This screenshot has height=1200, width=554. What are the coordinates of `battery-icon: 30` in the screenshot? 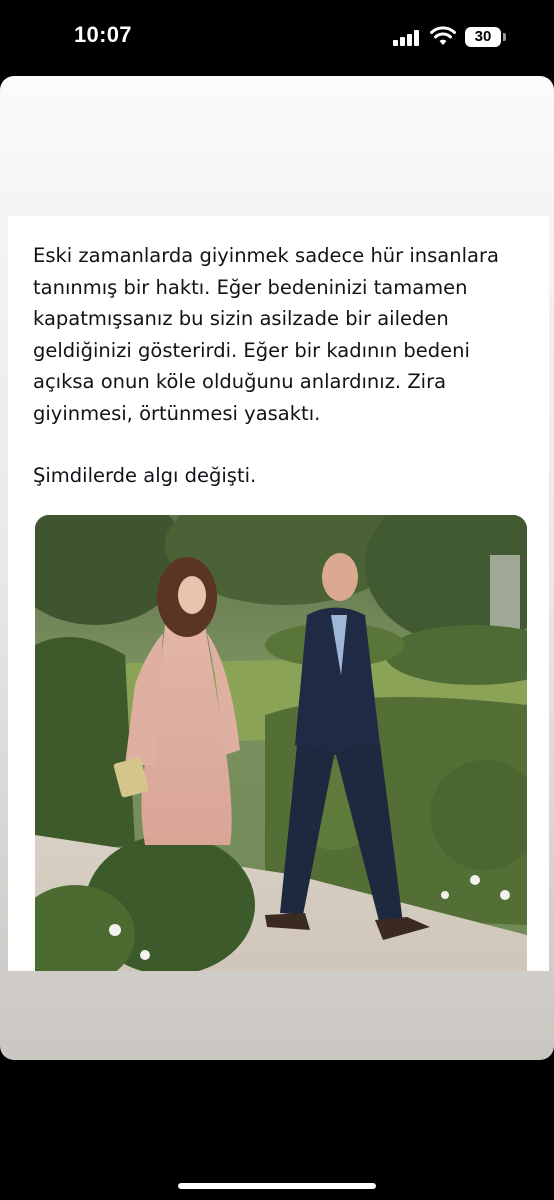 It's located at (483, 37).